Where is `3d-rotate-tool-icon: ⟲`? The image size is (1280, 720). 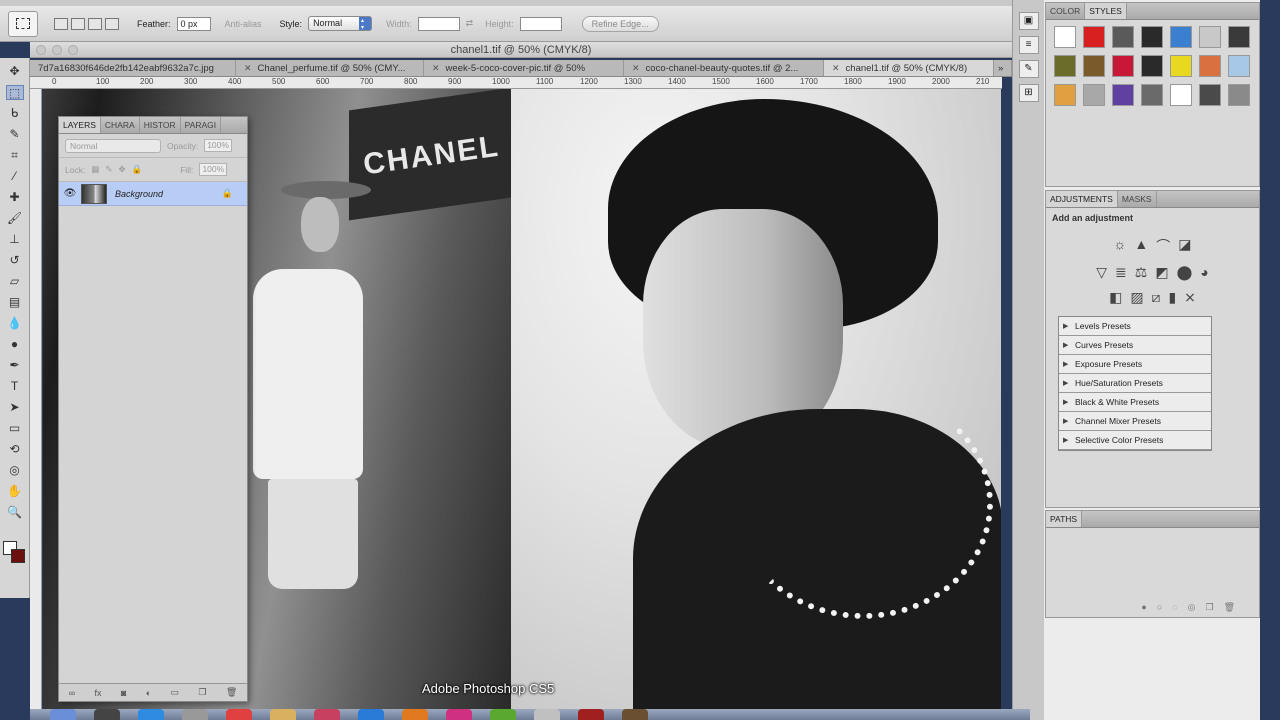
3d-rotate-tool-icon: ⟲ is located at coordinates (15, 449).